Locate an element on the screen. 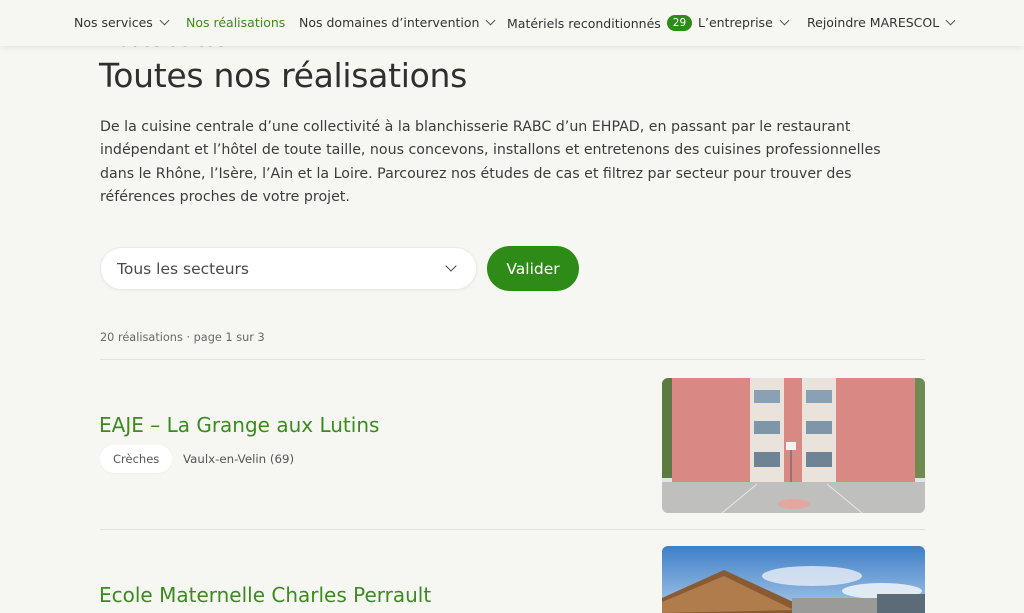  school-photo is located at coordinates (793, 579).